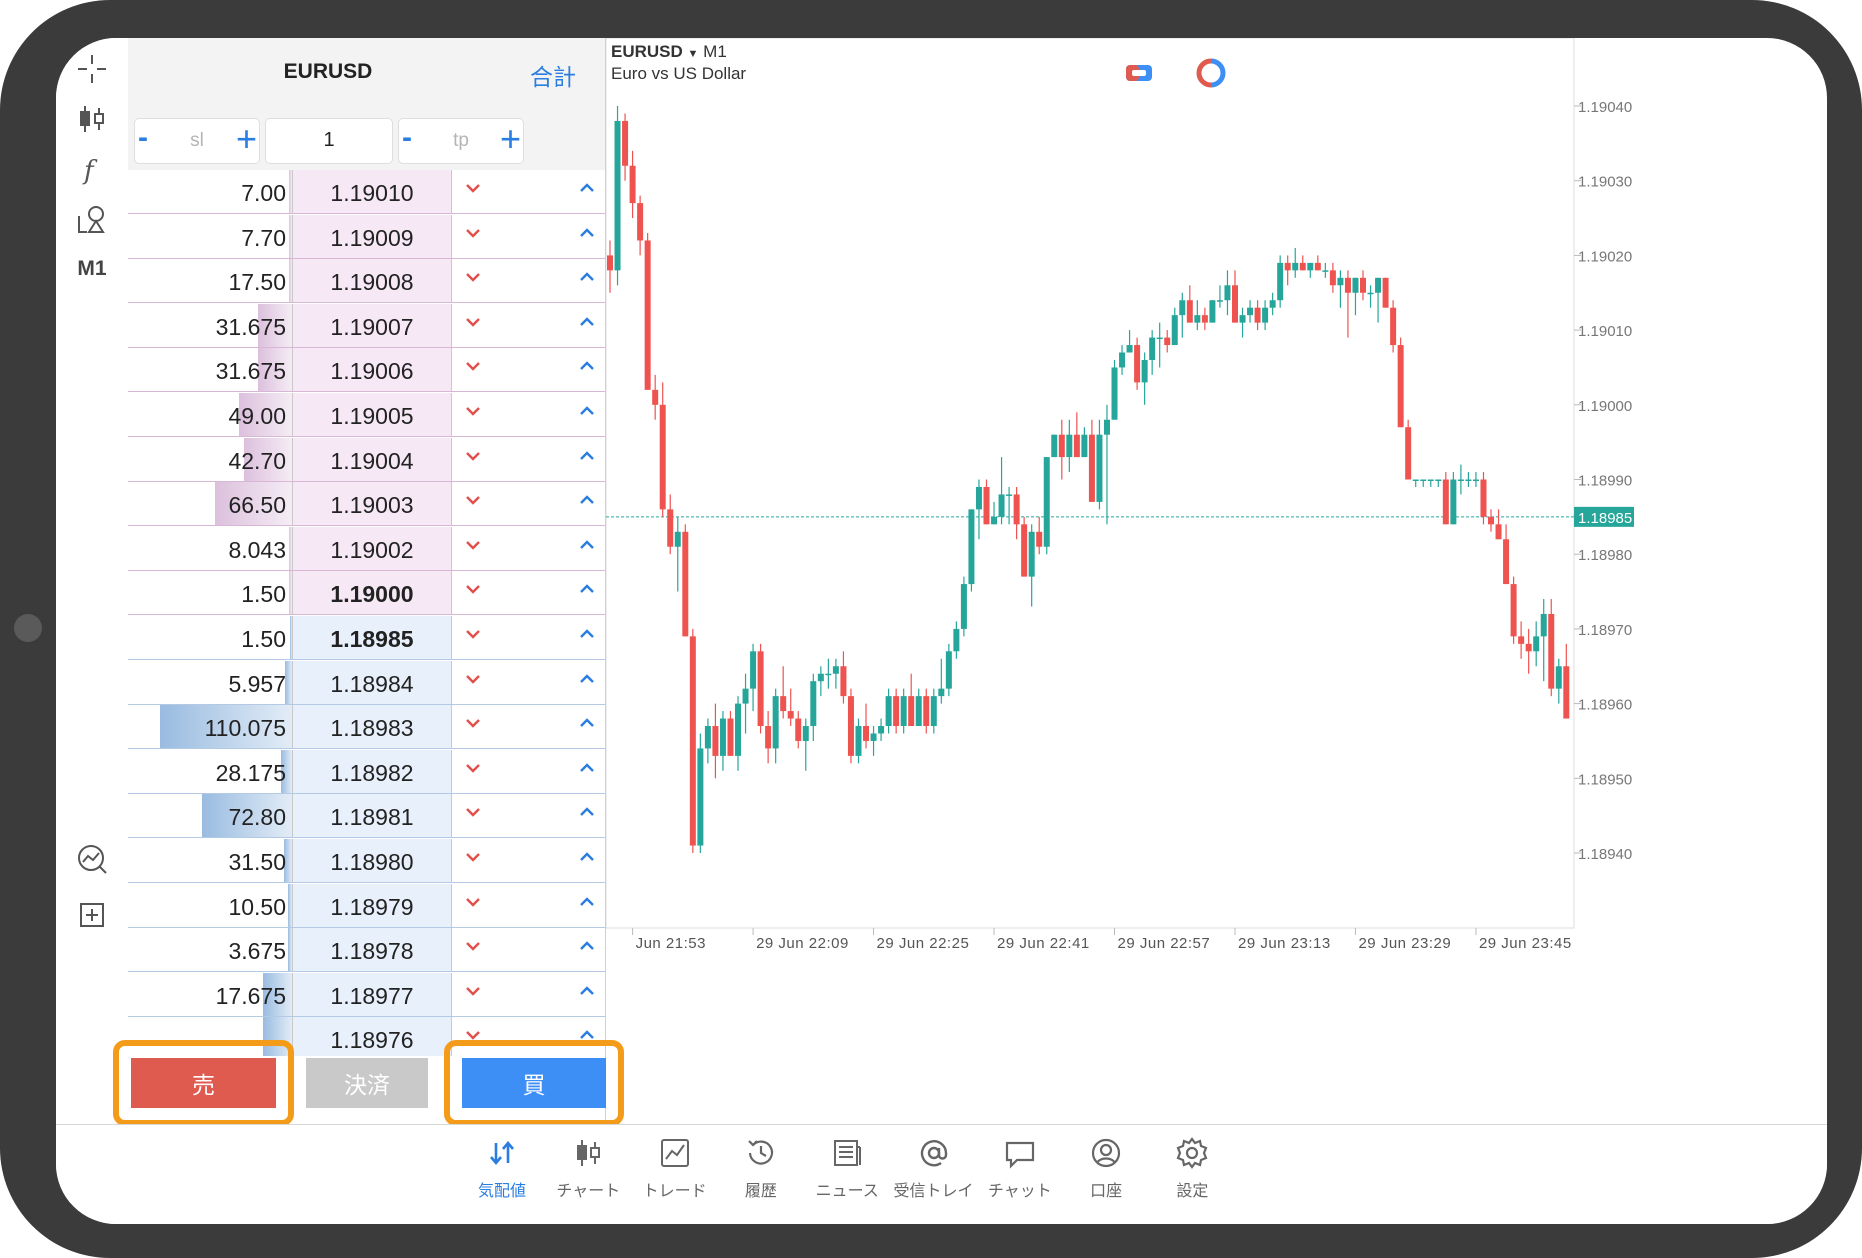 This screenshot has height=1258, width=1862. What do you see at coordinates (510, 139) in the screenshot?
I see `tp-plus-button: +` at bounding box center [510, 139].